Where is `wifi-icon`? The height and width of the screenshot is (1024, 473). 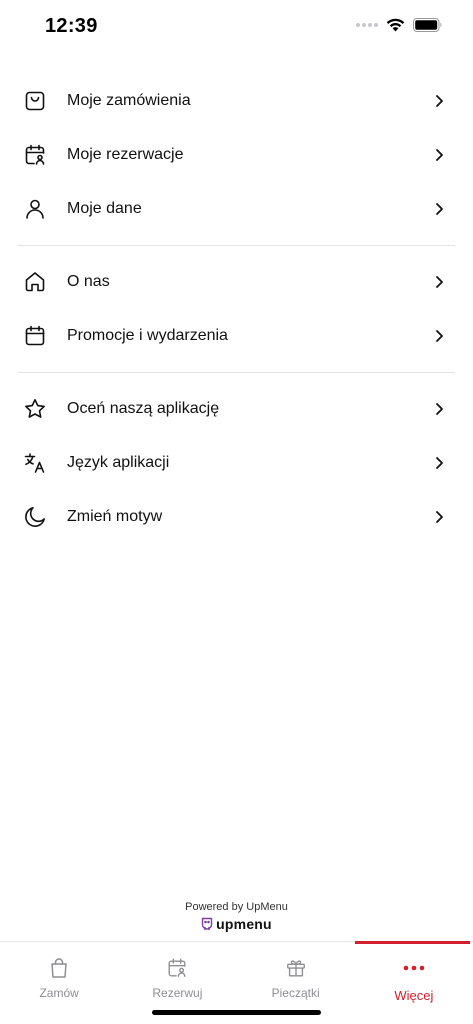
wifi-icon is located at coordinates (395, 25).